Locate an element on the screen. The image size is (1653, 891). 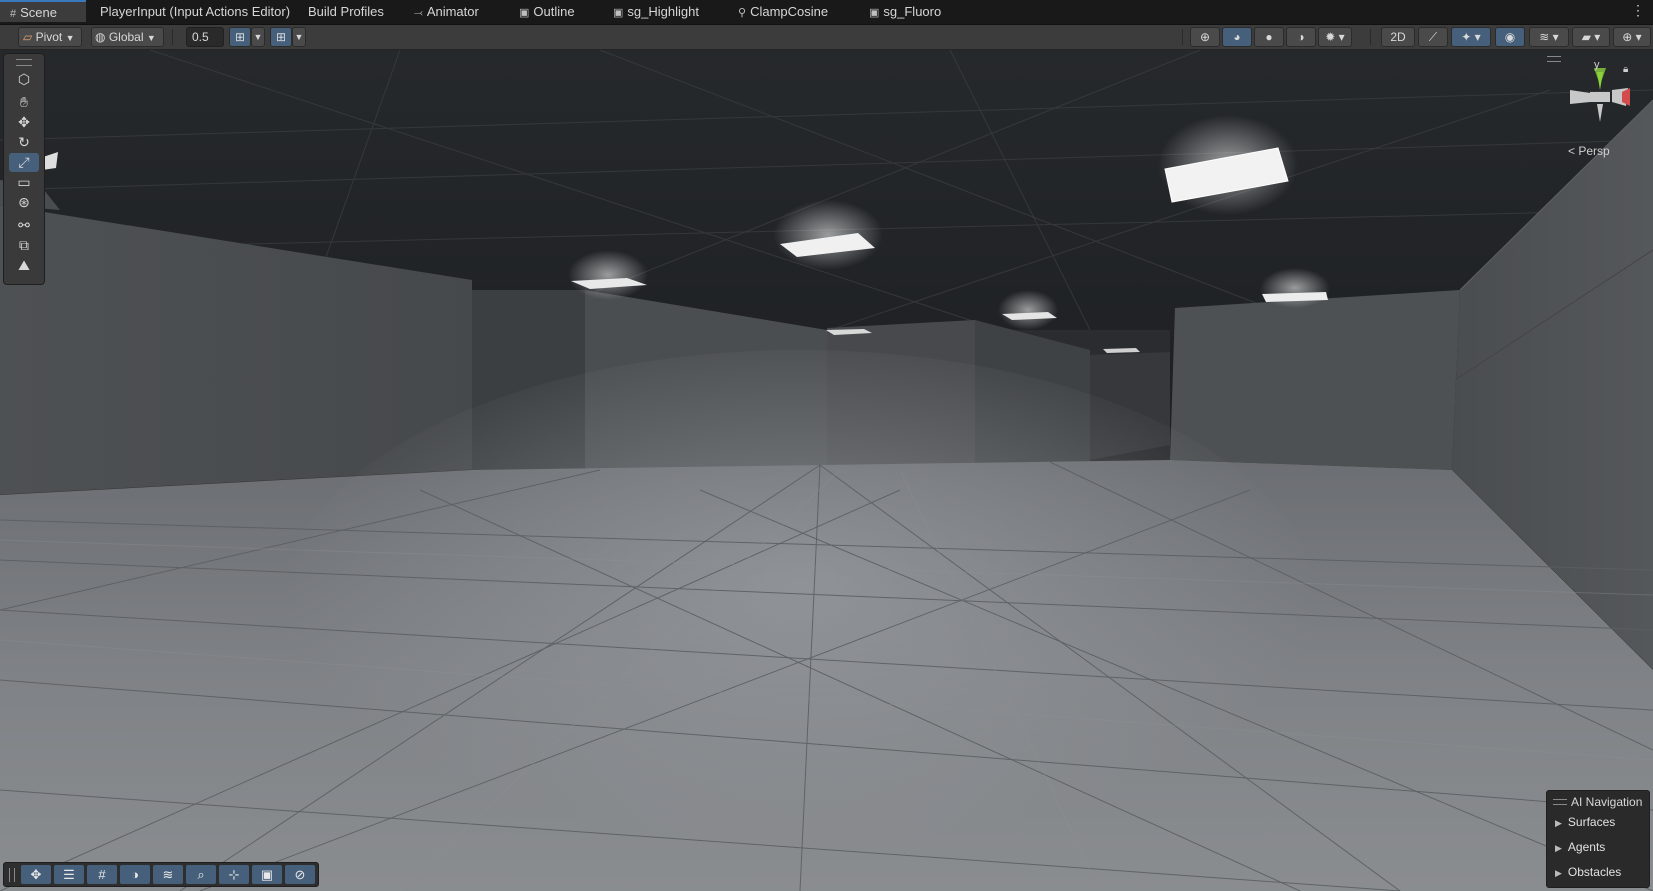
transform-icon: ⊛ is located at coordinates (24, 202).